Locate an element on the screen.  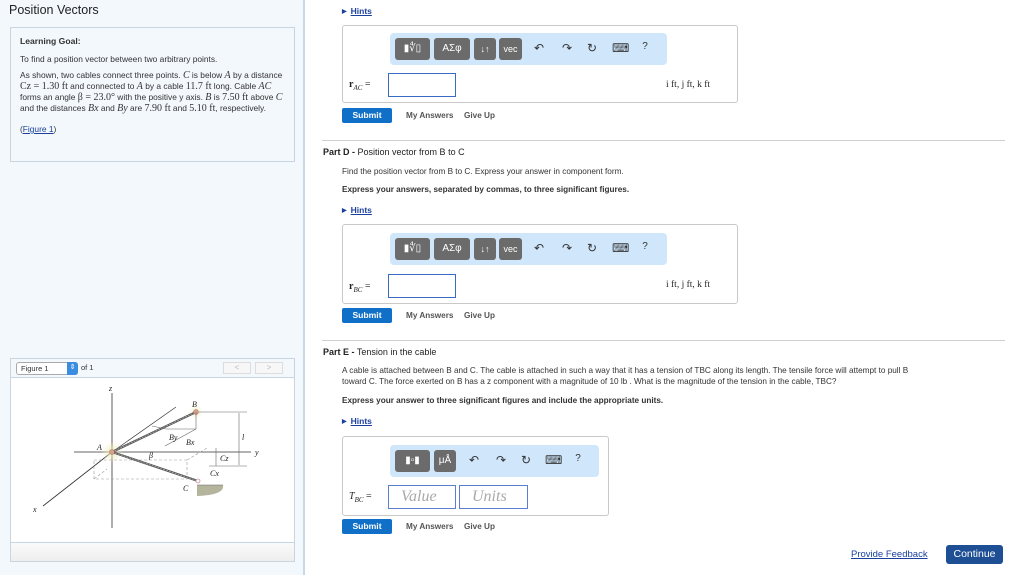
part-d-submit-button: Submit is located at coordinates (367, 315).